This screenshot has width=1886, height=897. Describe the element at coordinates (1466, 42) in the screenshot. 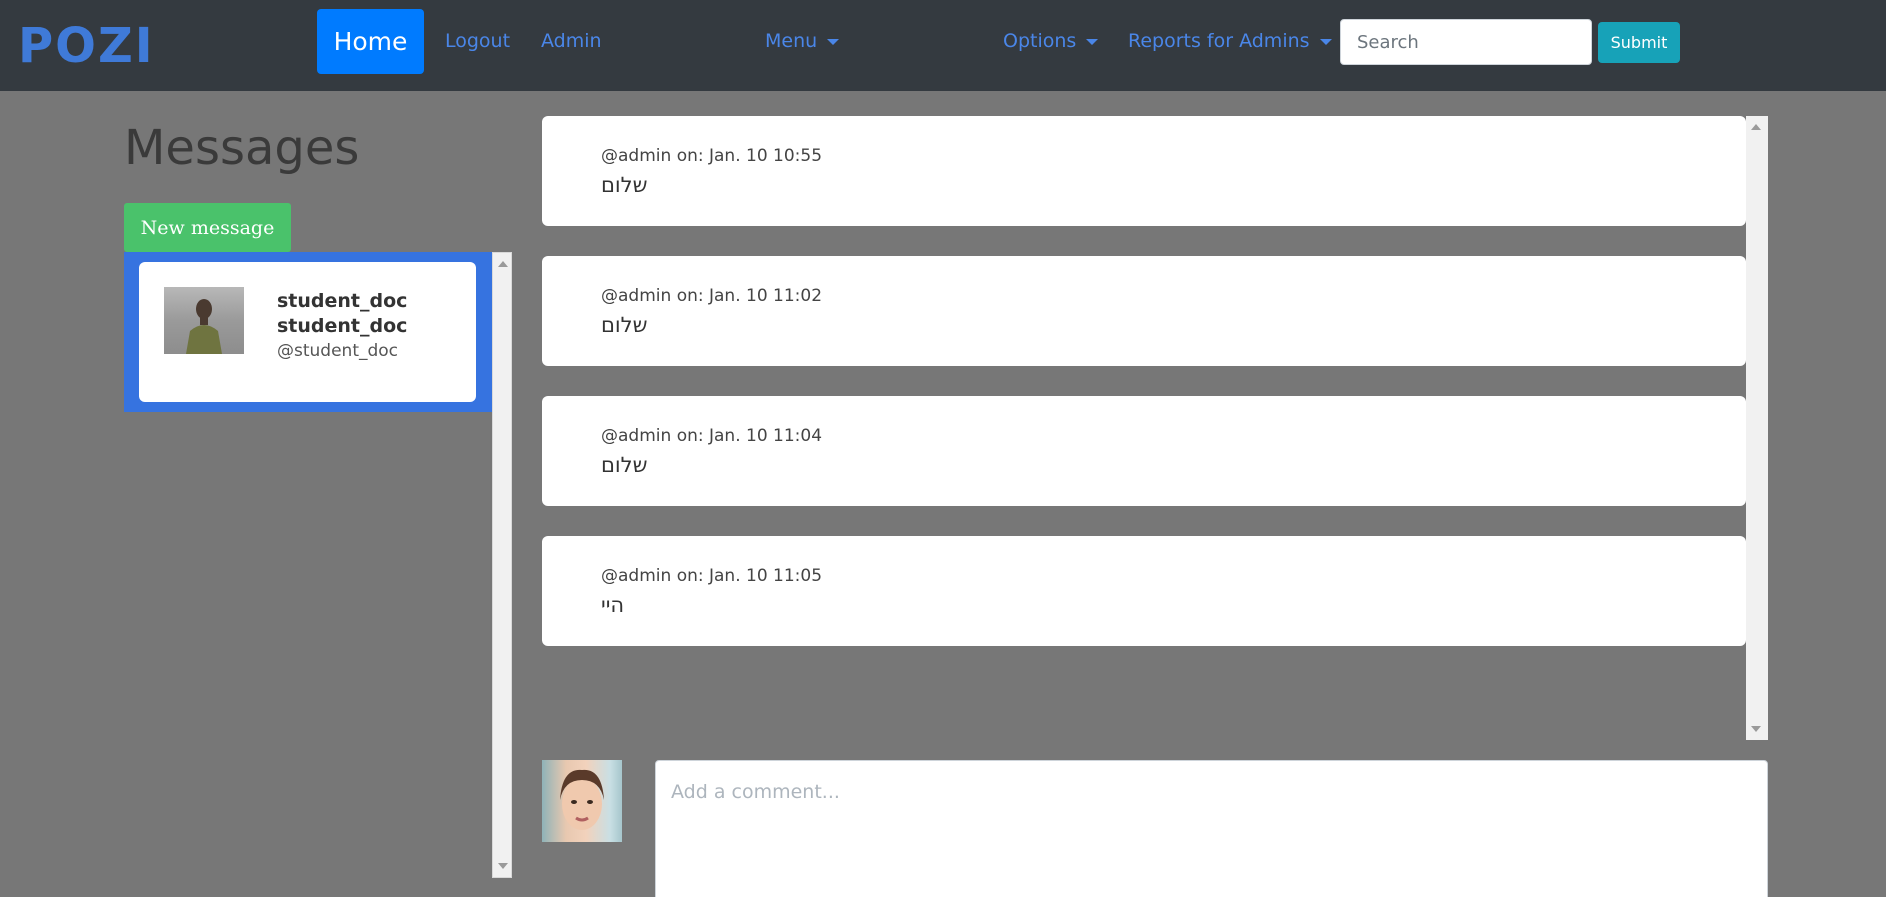

I see `search-input` at that location.